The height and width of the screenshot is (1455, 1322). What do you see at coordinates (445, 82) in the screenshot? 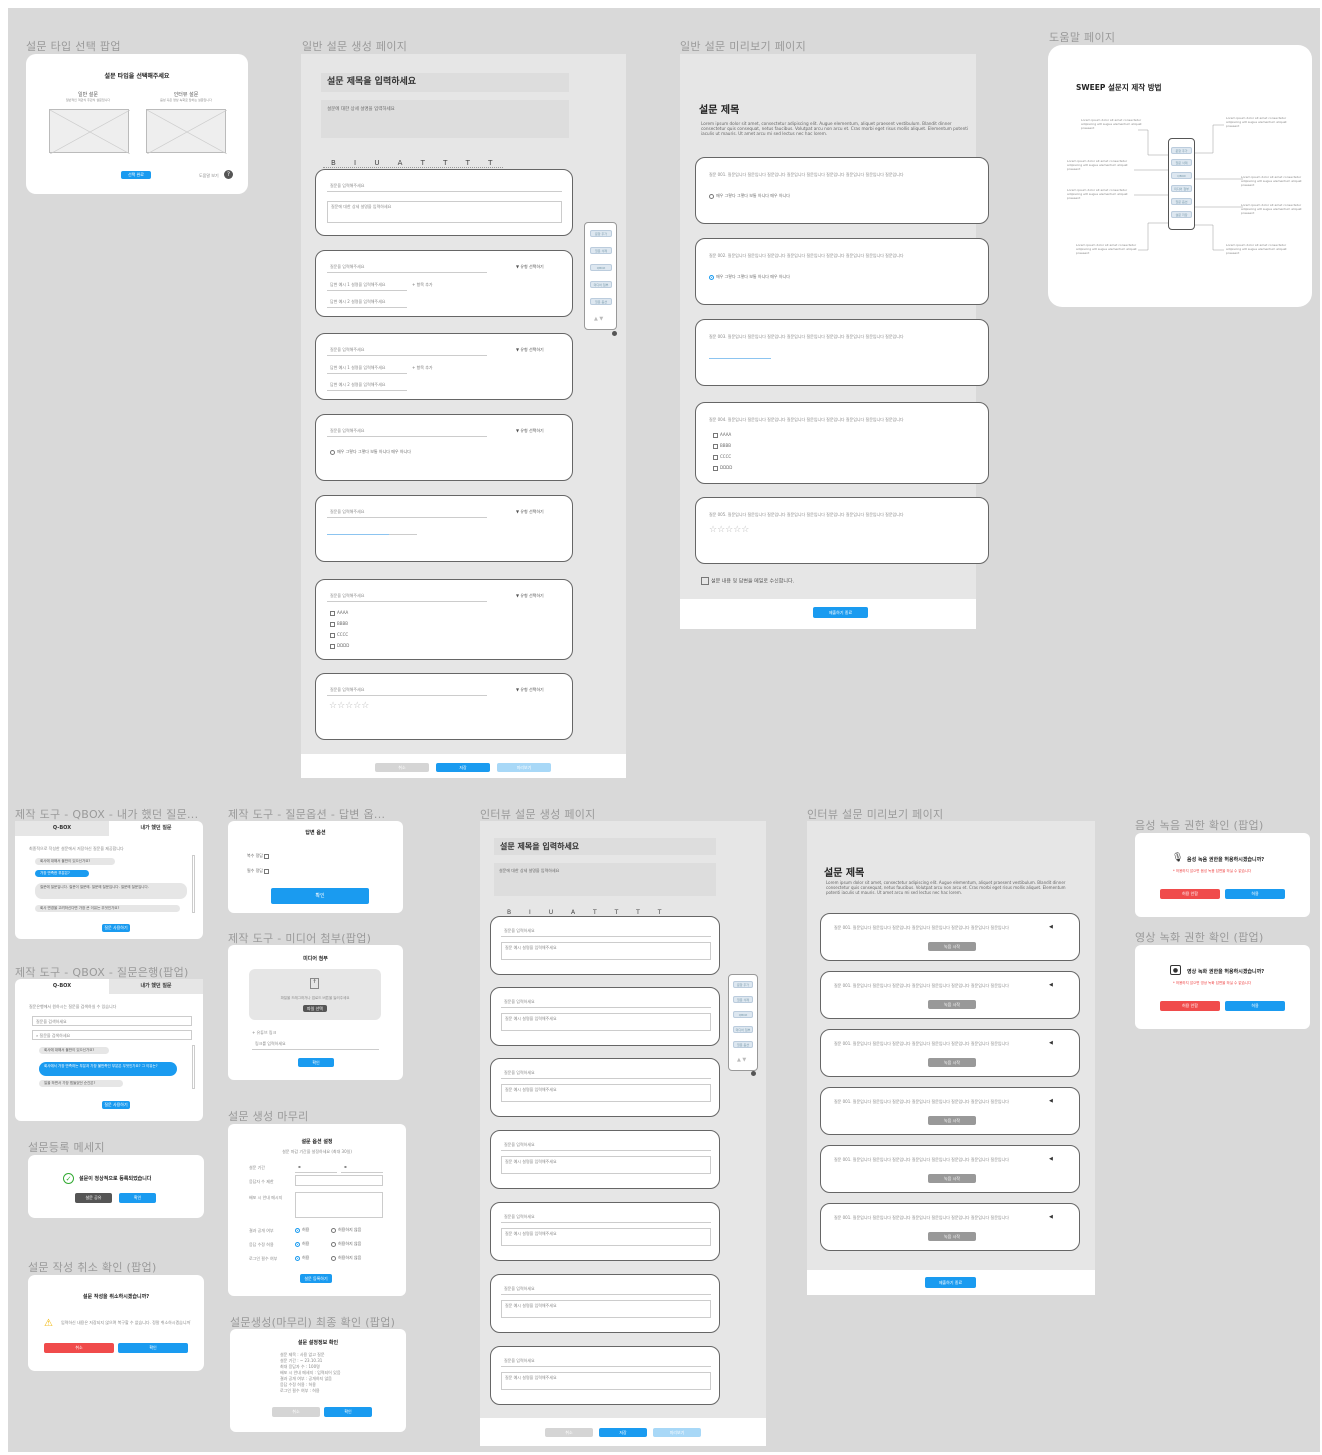
I see `survey-title-input: 설문 제목을 입력하세요` at bounding box center [445, 82].